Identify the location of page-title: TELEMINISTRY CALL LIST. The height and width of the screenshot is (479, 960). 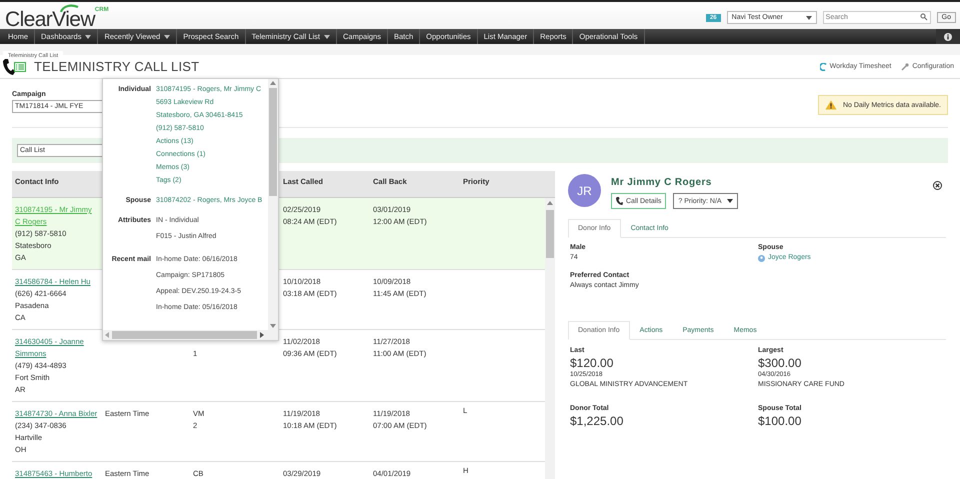
(117, 66).